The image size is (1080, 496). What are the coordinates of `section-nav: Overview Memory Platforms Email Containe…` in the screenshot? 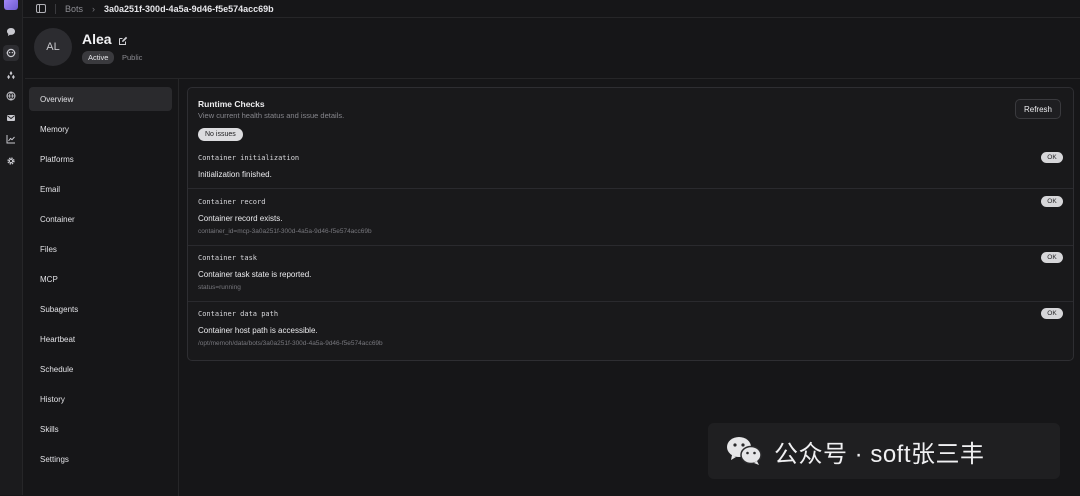 It's located at (102, 287).